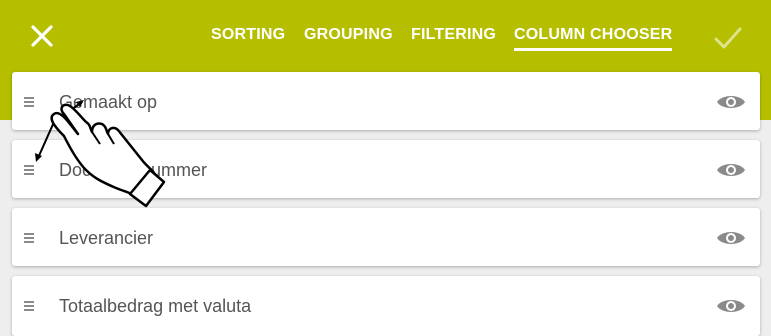  I want to click on column-label: Documentnummer, so click(133, 170).